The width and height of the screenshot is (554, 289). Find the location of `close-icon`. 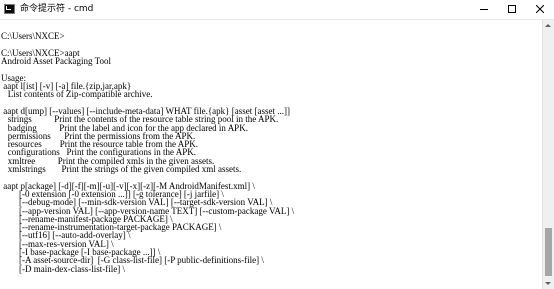

close-icon is located at coordinates (540, 9).